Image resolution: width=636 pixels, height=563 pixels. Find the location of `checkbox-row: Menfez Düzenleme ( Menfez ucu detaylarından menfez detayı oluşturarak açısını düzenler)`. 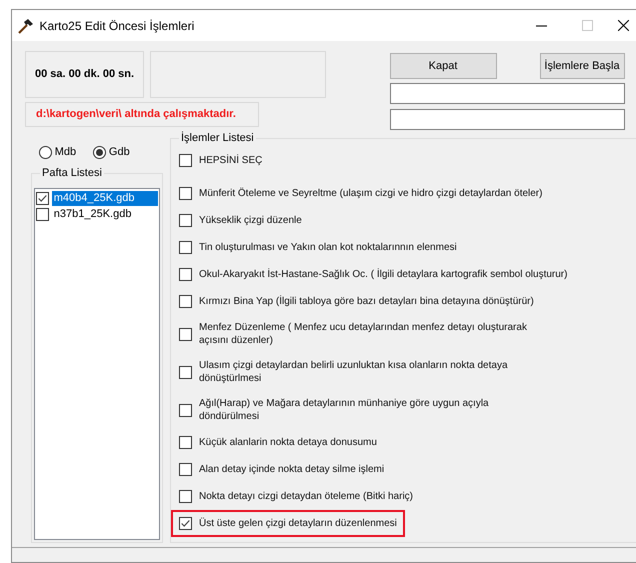

checkbox-row: Menfez Düzenleme ( Menfez ucu detaylarından menfez detayı oluşturarak açısını düzenler) is located at coordinates (353, 334).